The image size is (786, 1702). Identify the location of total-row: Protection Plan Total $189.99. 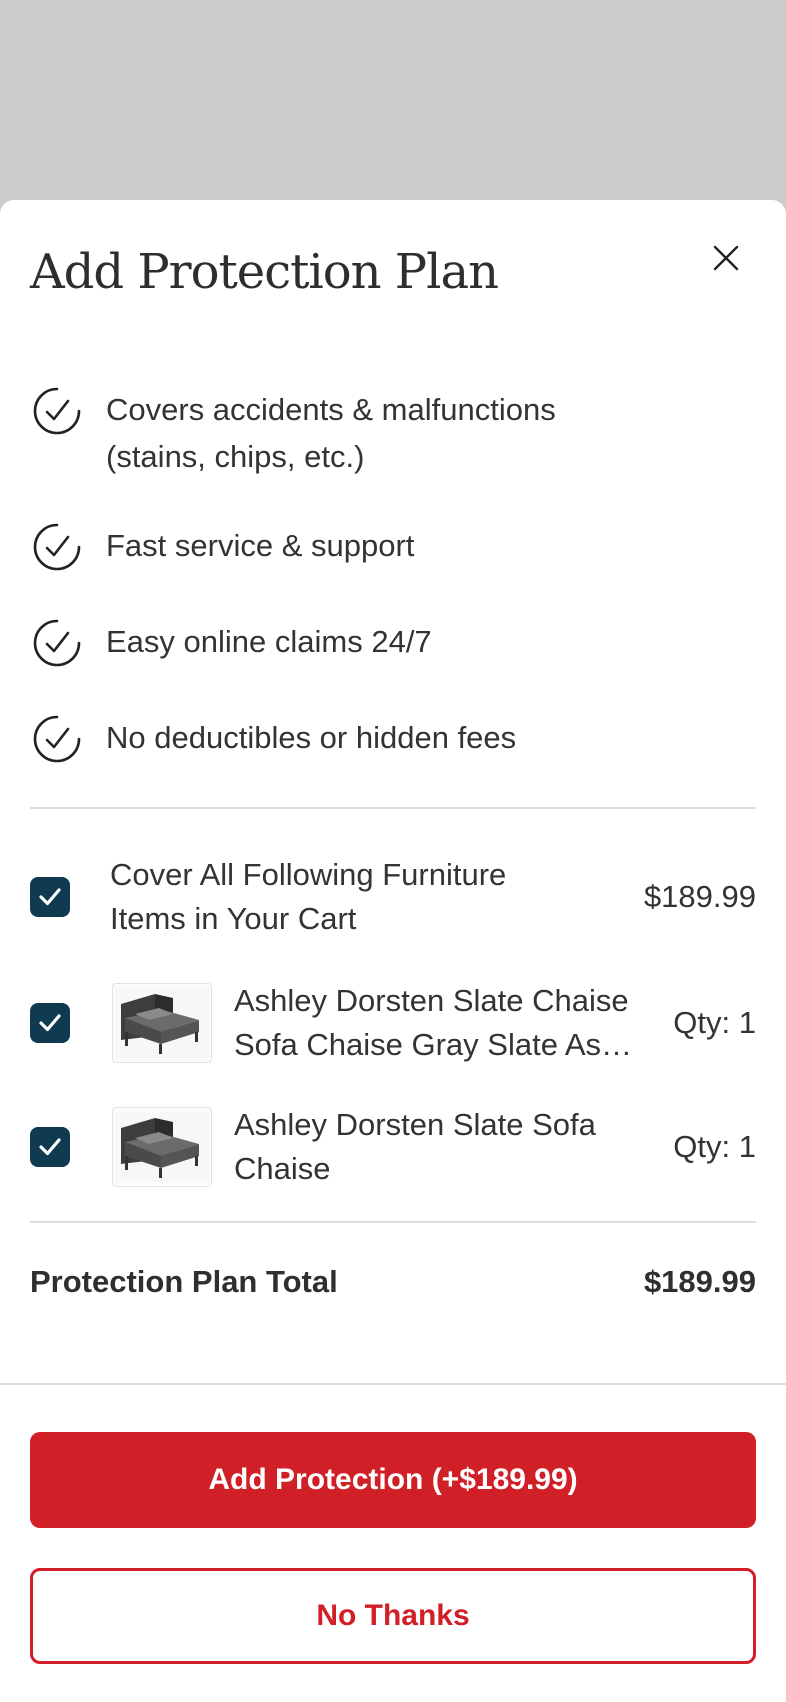
(393, 1282).